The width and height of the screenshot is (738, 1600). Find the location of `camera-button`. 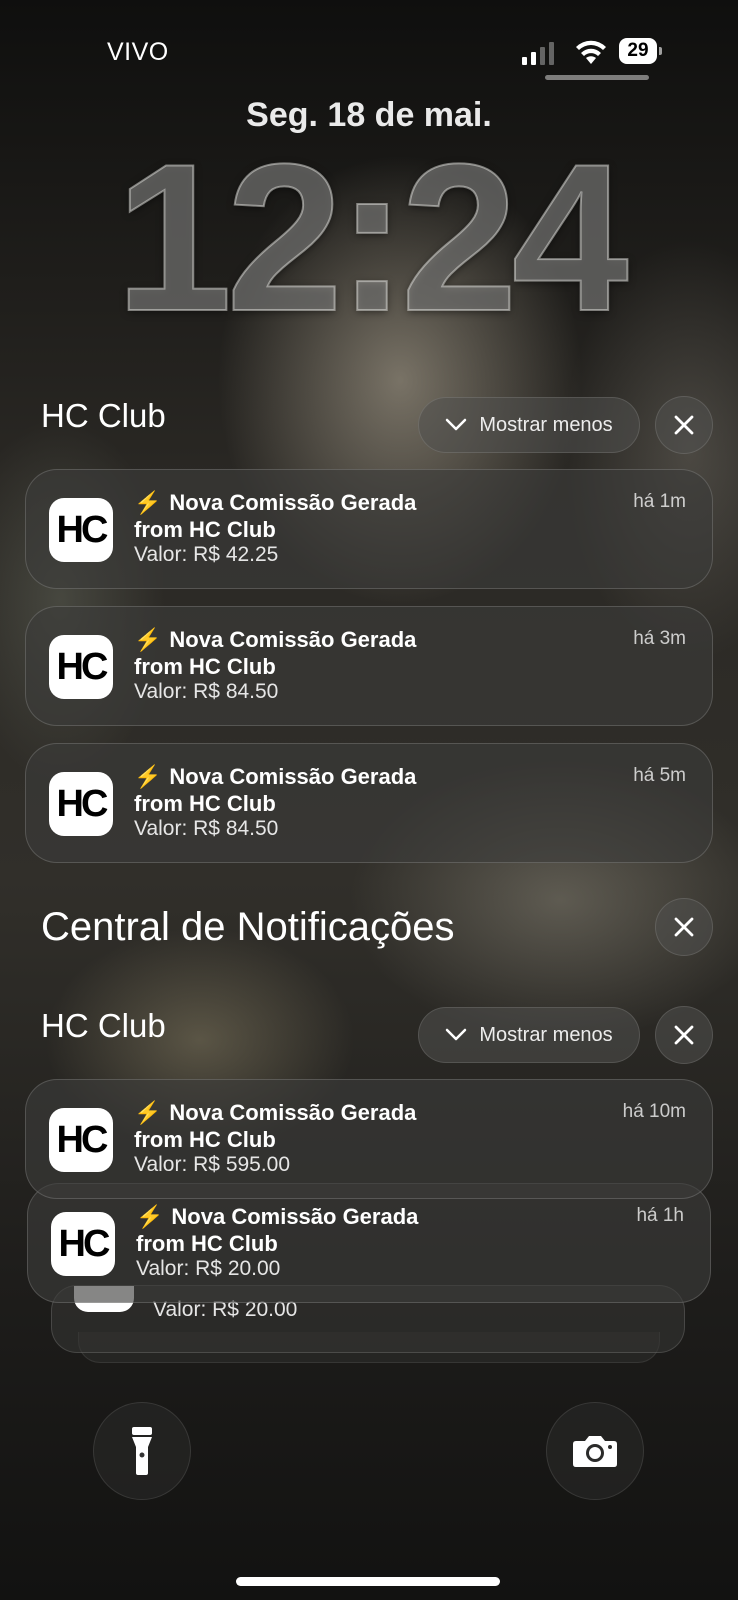

camera-button is located at coordinates (595, 1451).